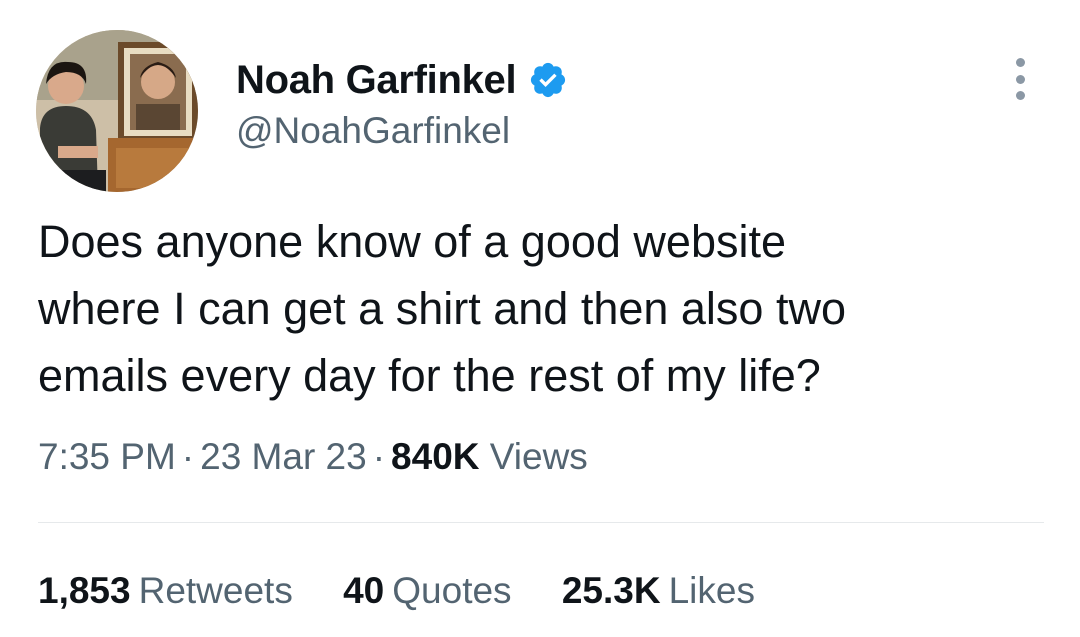  I want to click on avatar-photo, so click(117, 111).